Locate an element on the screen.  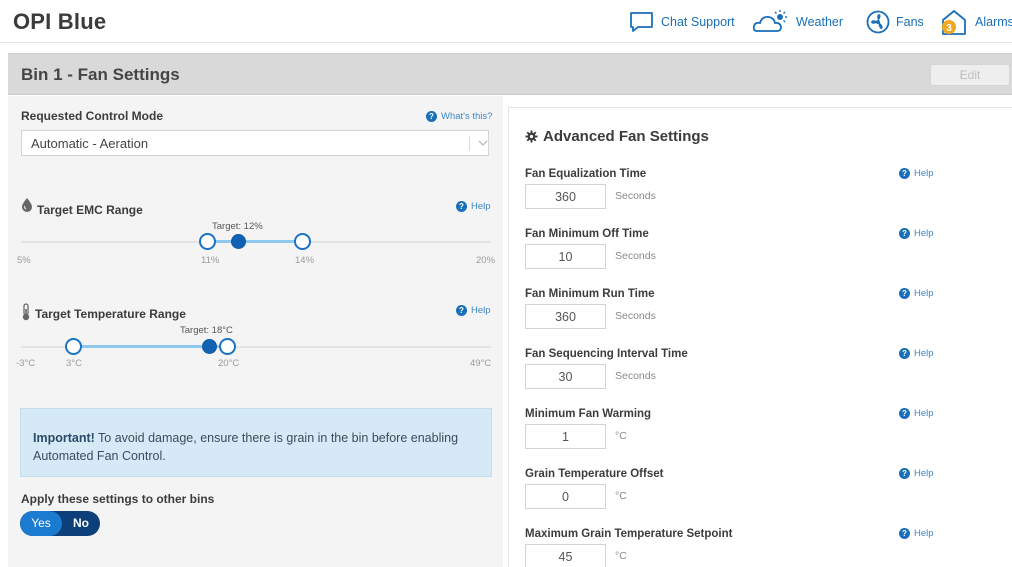
toggle-yes: Yes is located at coordinates (41, 523).